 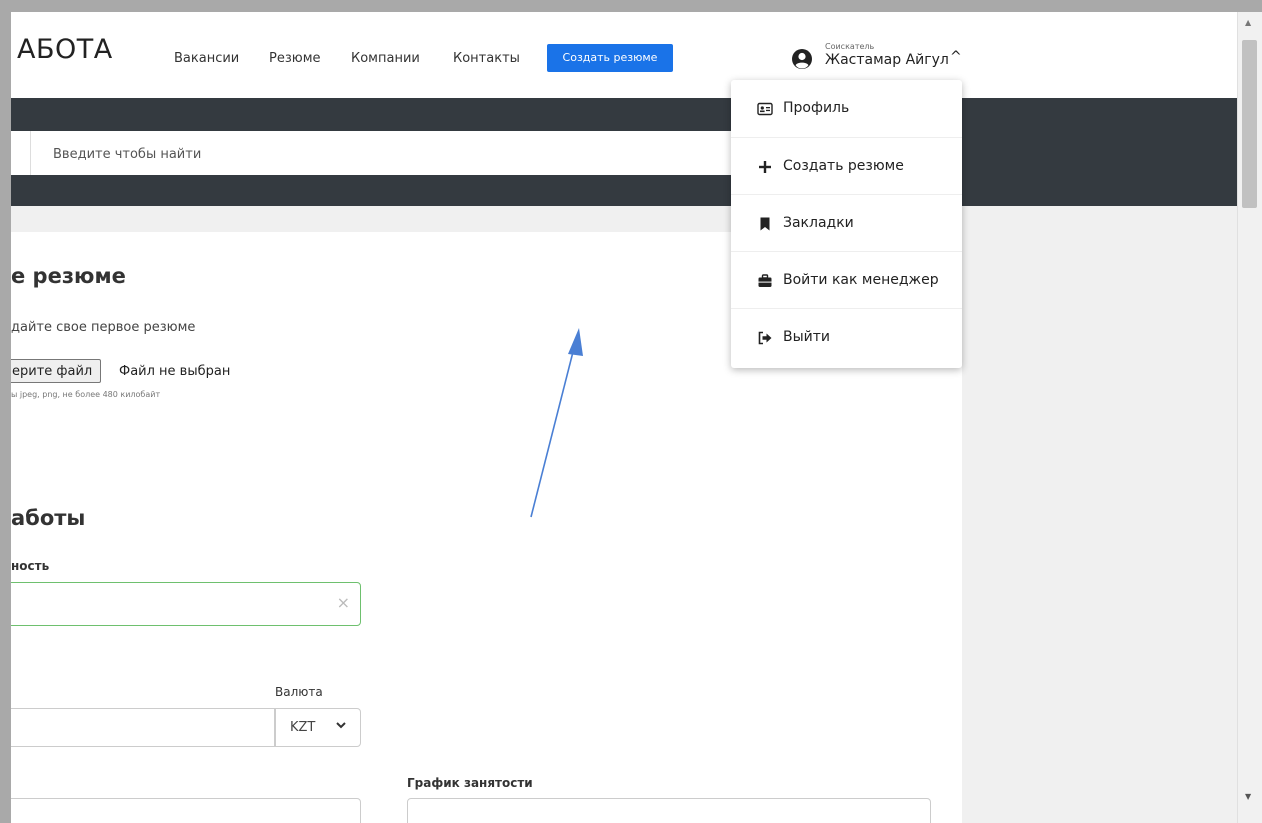 What do you see at coordinates (1249, 124) in the screenshot?
I see `scrollbar-thumb` at bounding box center [1249, 124].